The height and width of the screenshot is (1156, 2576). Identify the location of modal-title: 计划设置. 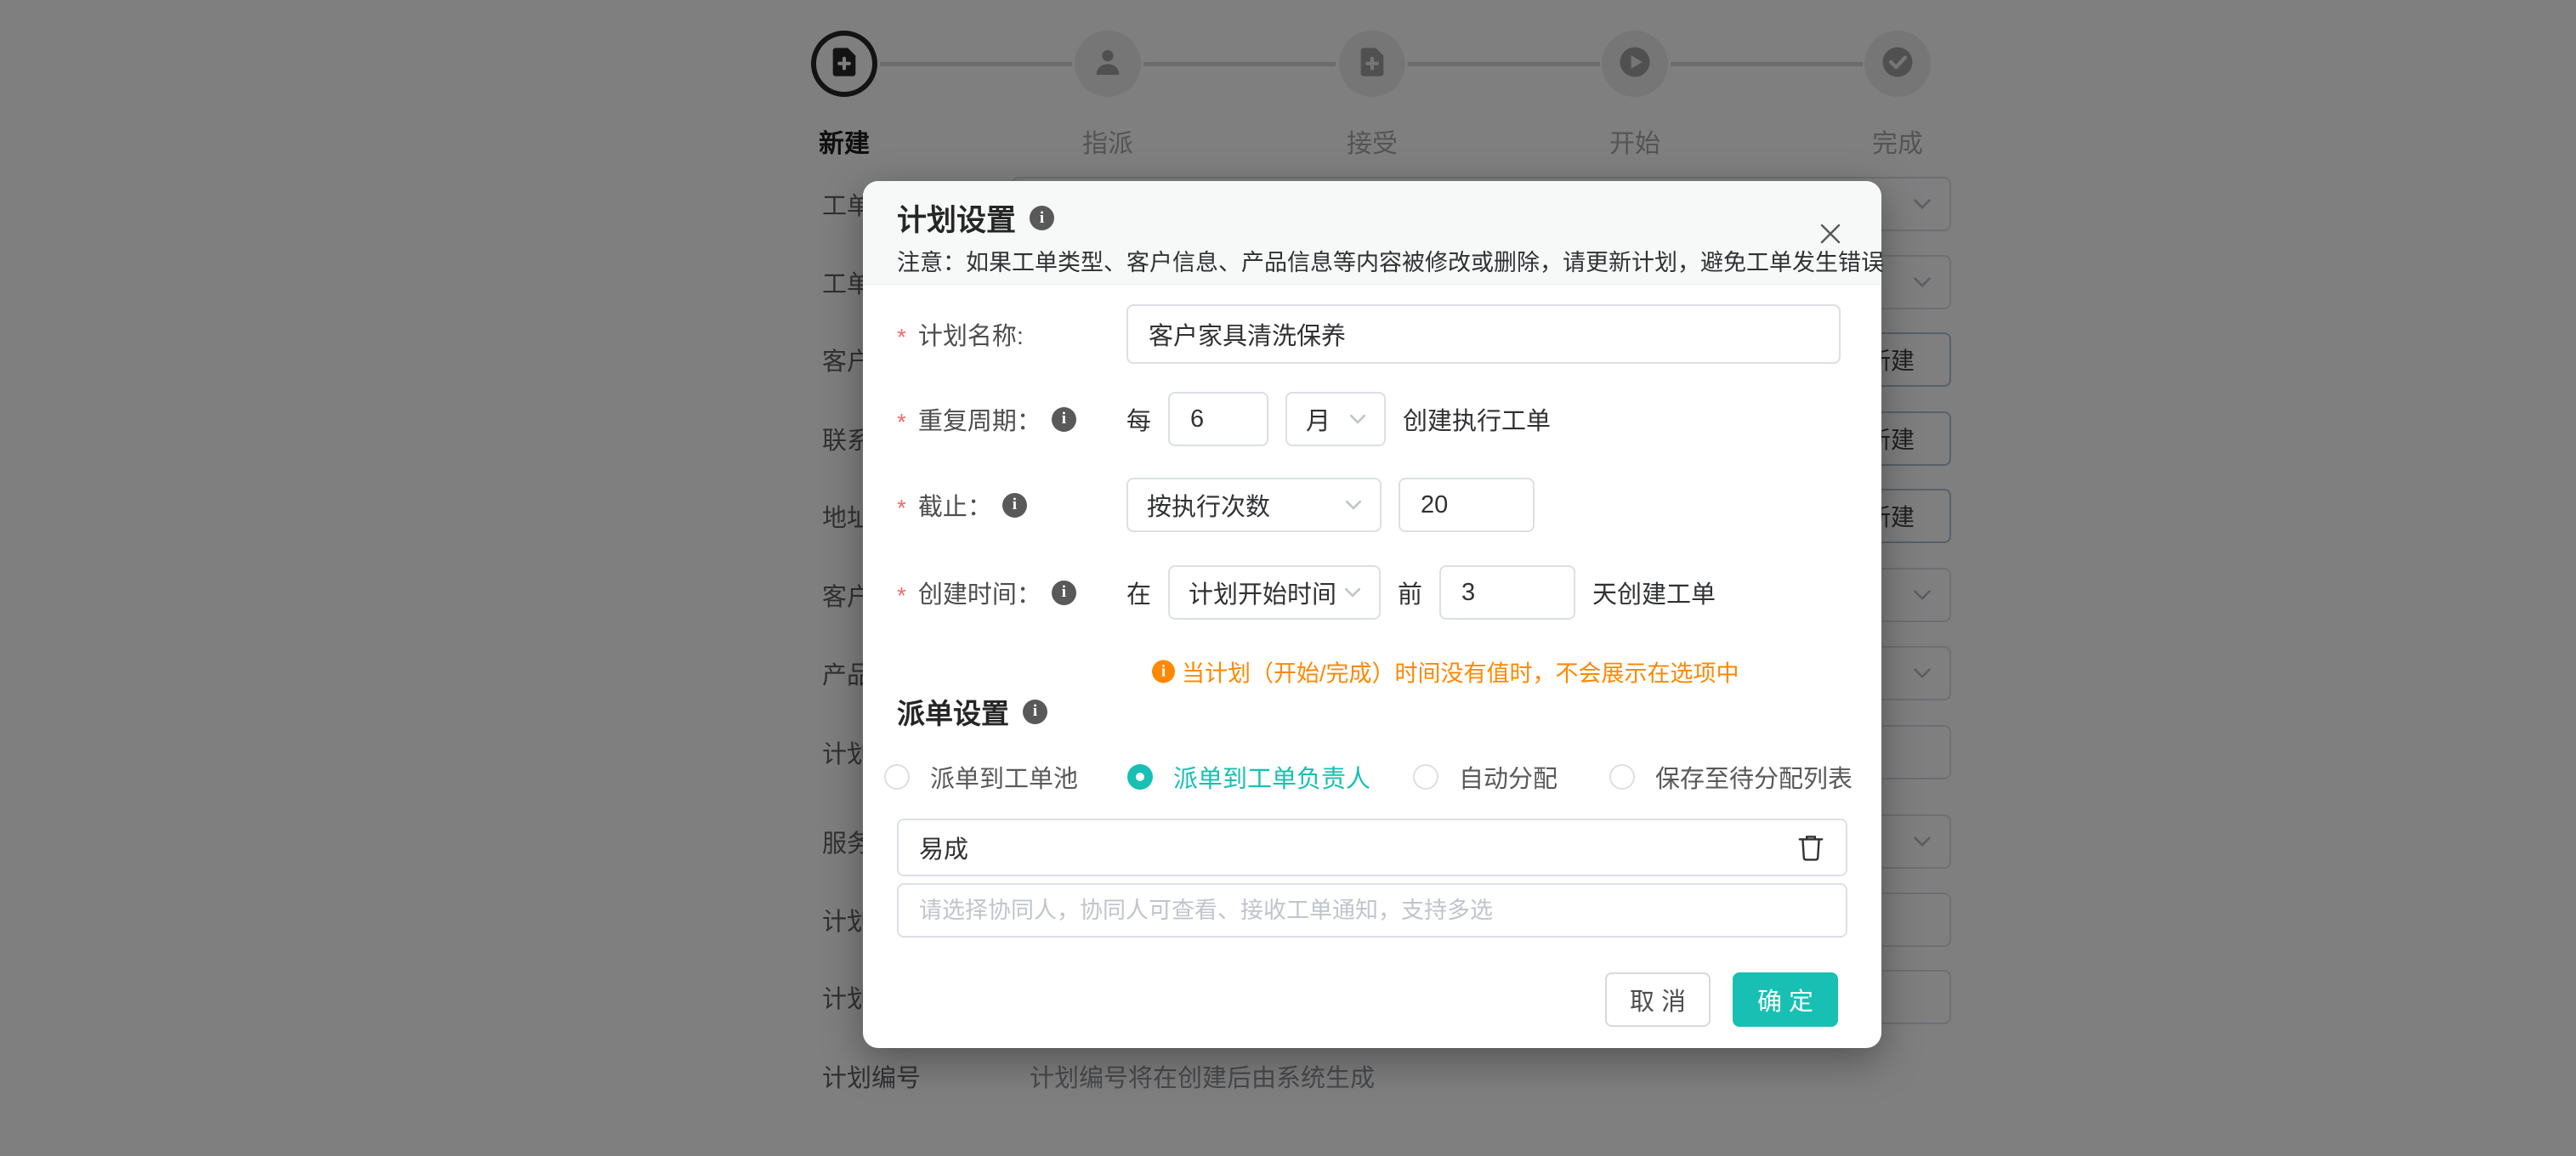
(957, 220).